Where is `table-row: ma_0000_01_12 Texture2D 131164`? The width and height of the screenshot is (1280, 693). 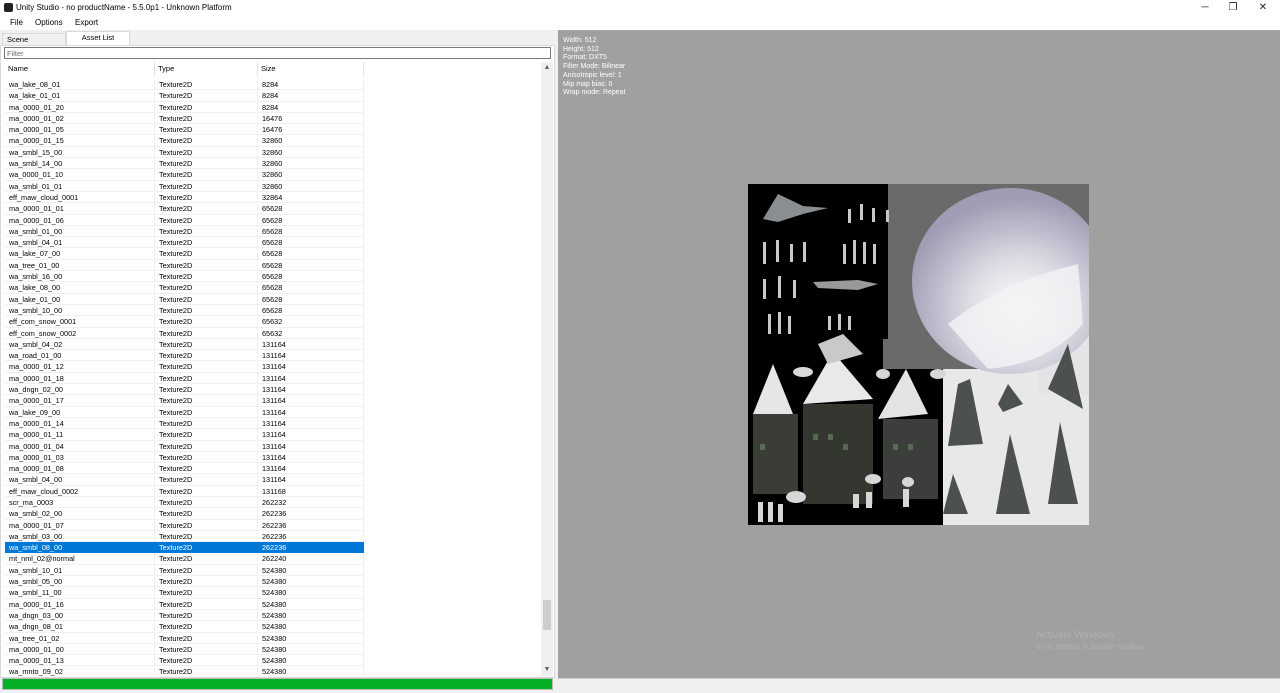
table-row: ma_0000_01_12 Texture2D 131164 is located at coordinates (273, 367).